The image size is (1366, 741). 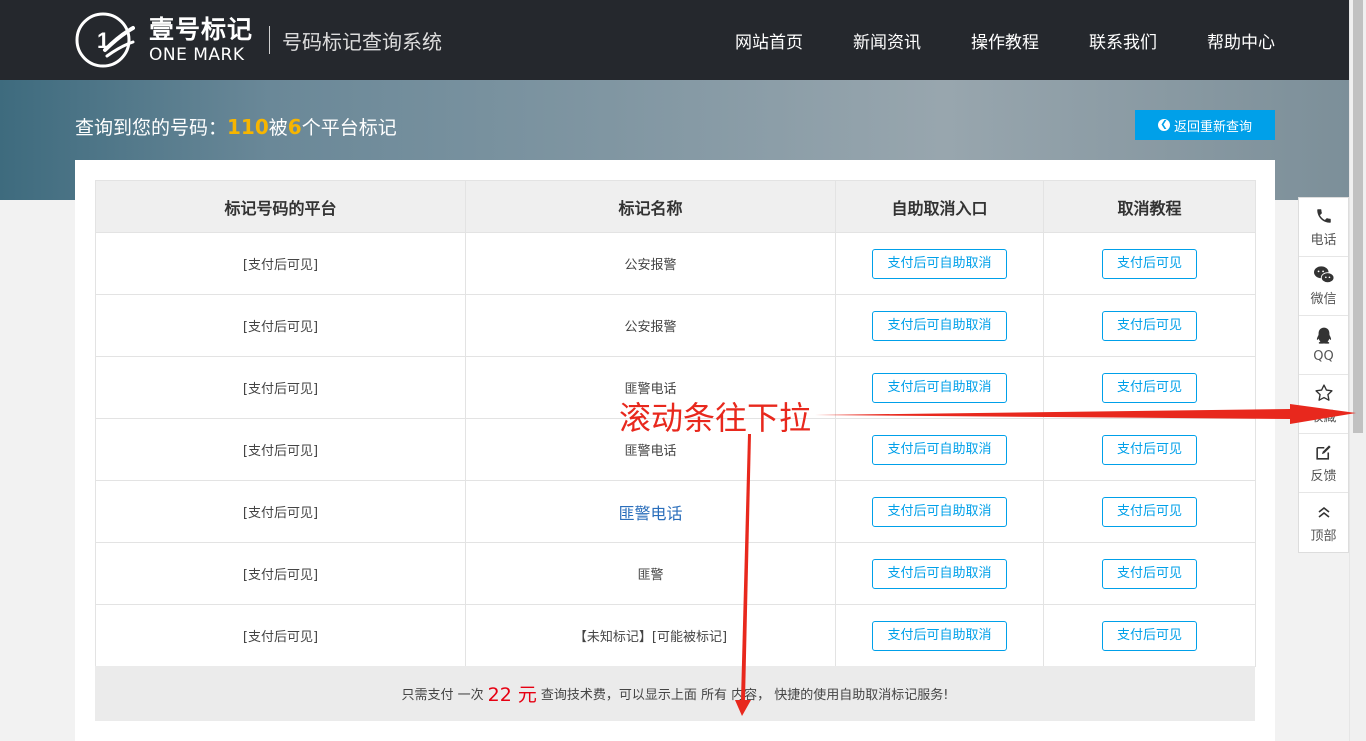 What do you see at coordinates (1324, 452) in the screenshot?
I see `edit-icon` at bounding box center [1324, 452].